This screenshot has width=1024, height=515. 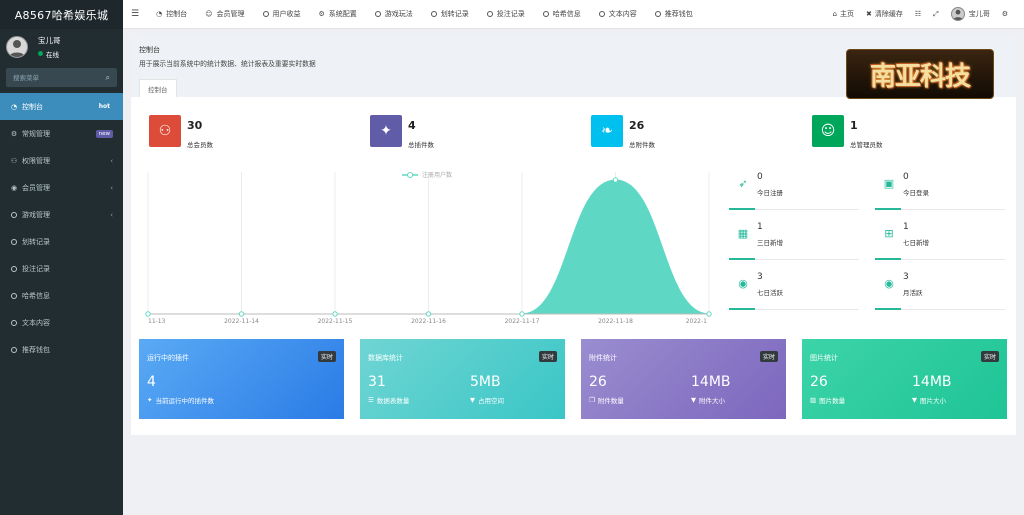 I want to click on gears-icon: ⚙, so click(x=1004, y=14).